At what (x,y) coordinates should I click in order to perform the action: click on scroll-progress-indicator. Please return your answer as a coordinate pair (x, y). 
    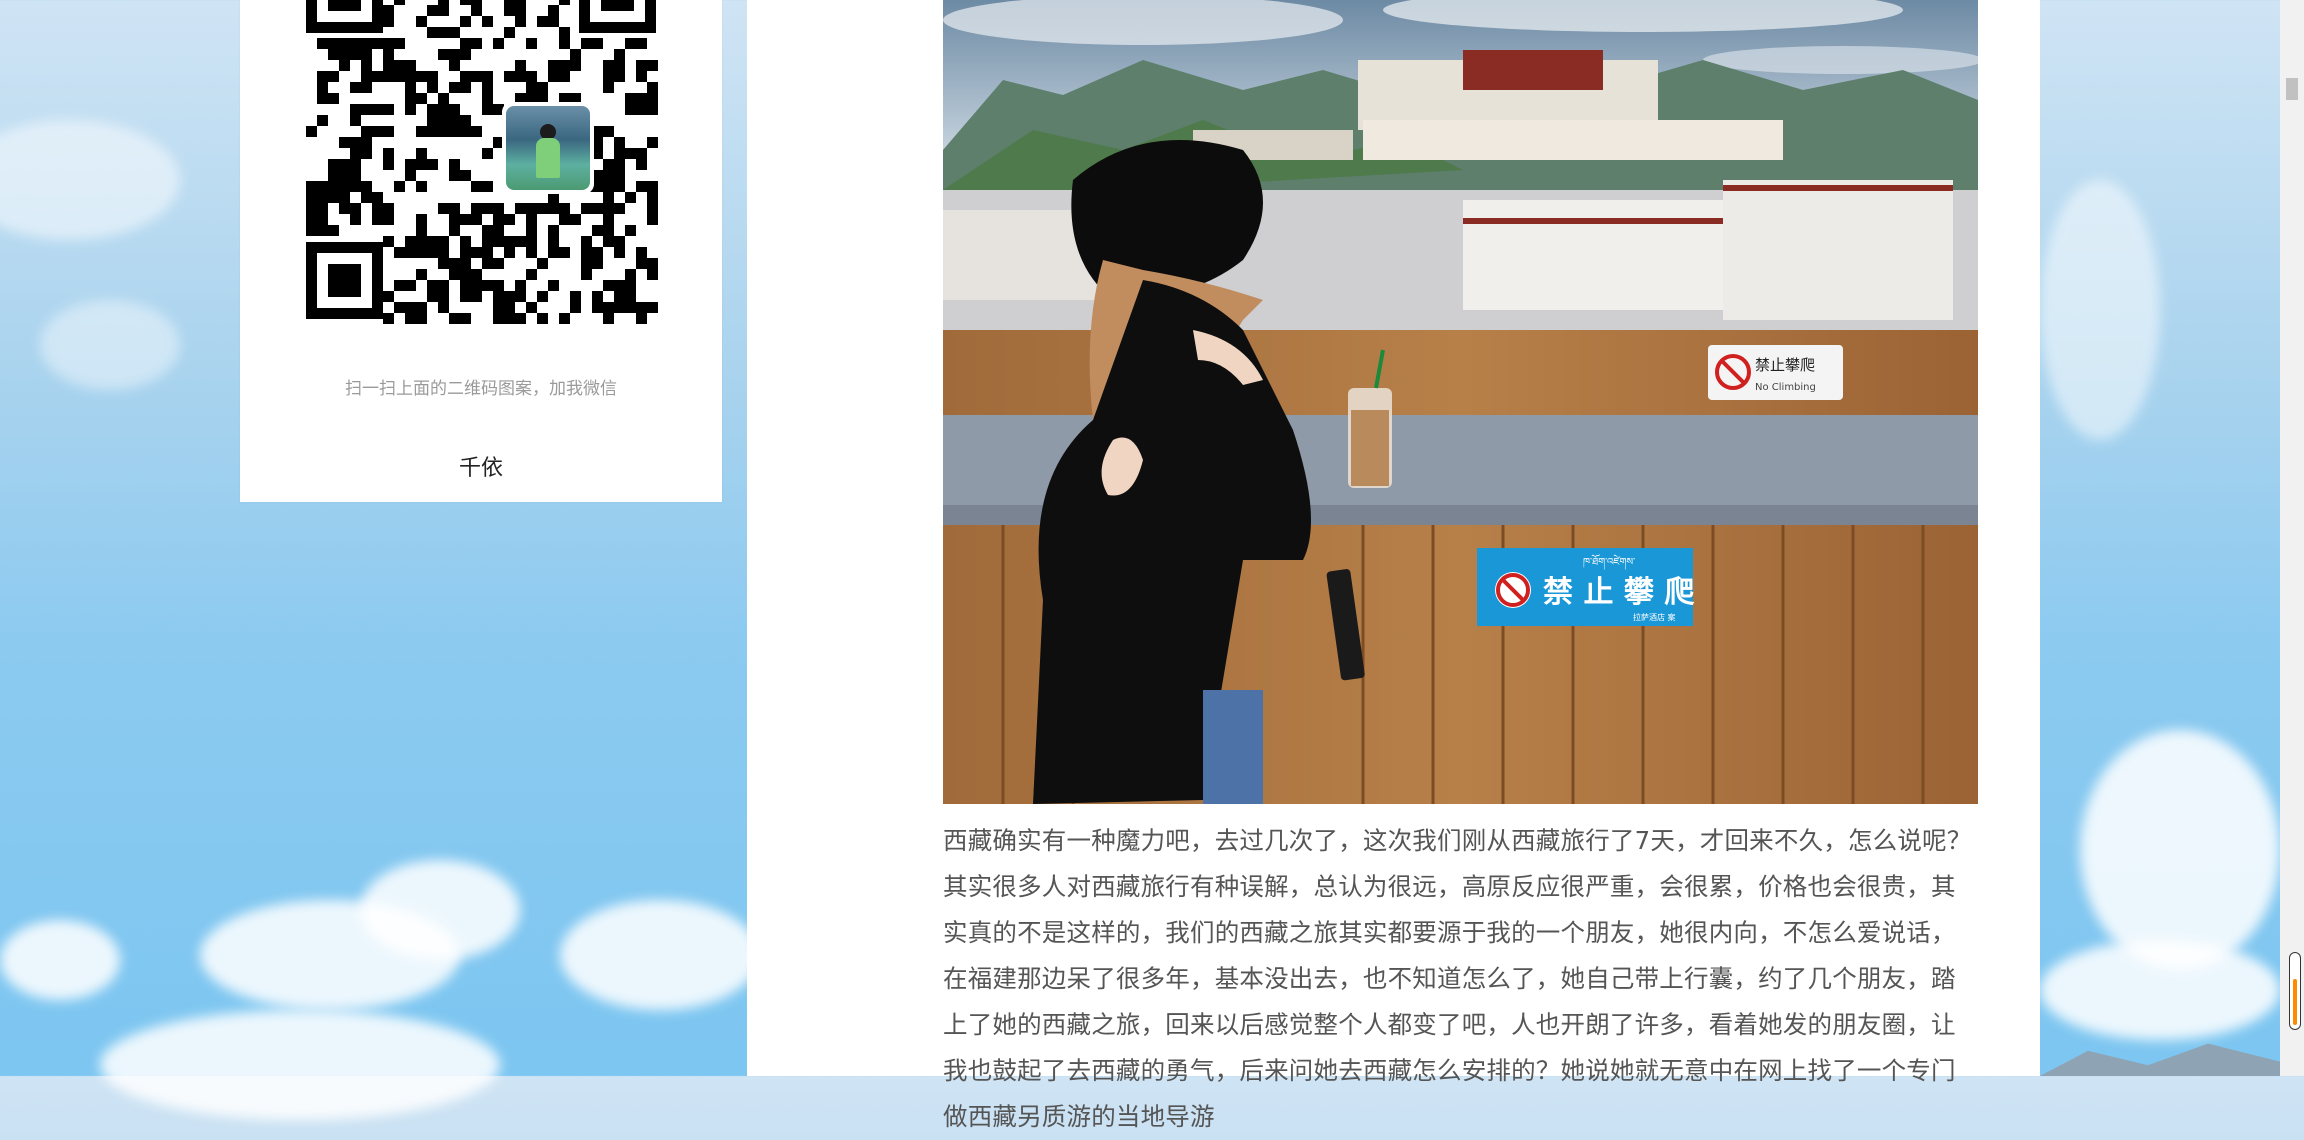
    Looking at the image, I should click on (2295, 991).